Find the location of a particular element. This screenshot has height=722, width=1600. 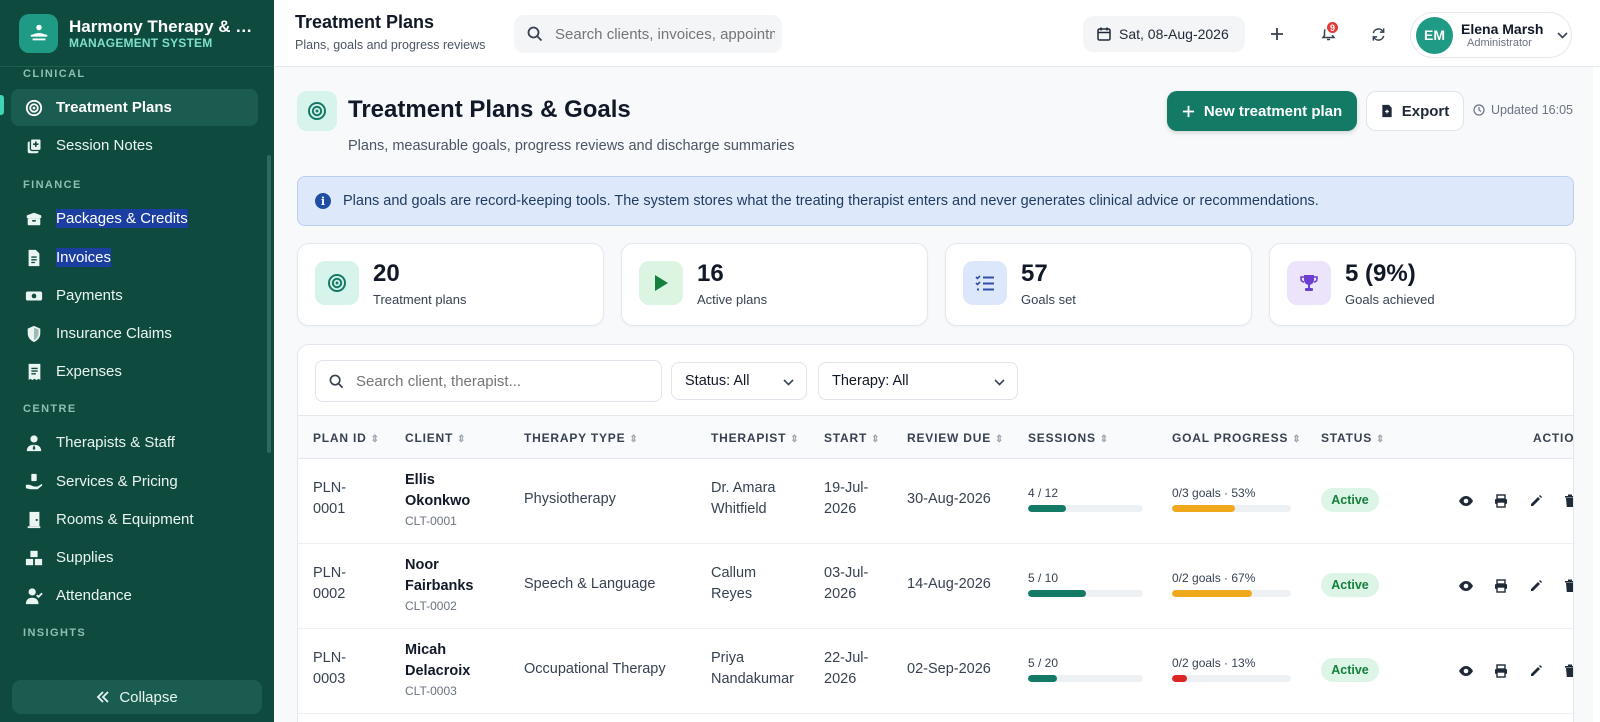

stat-label: Treatment plans is located at coordinates (420, 299).